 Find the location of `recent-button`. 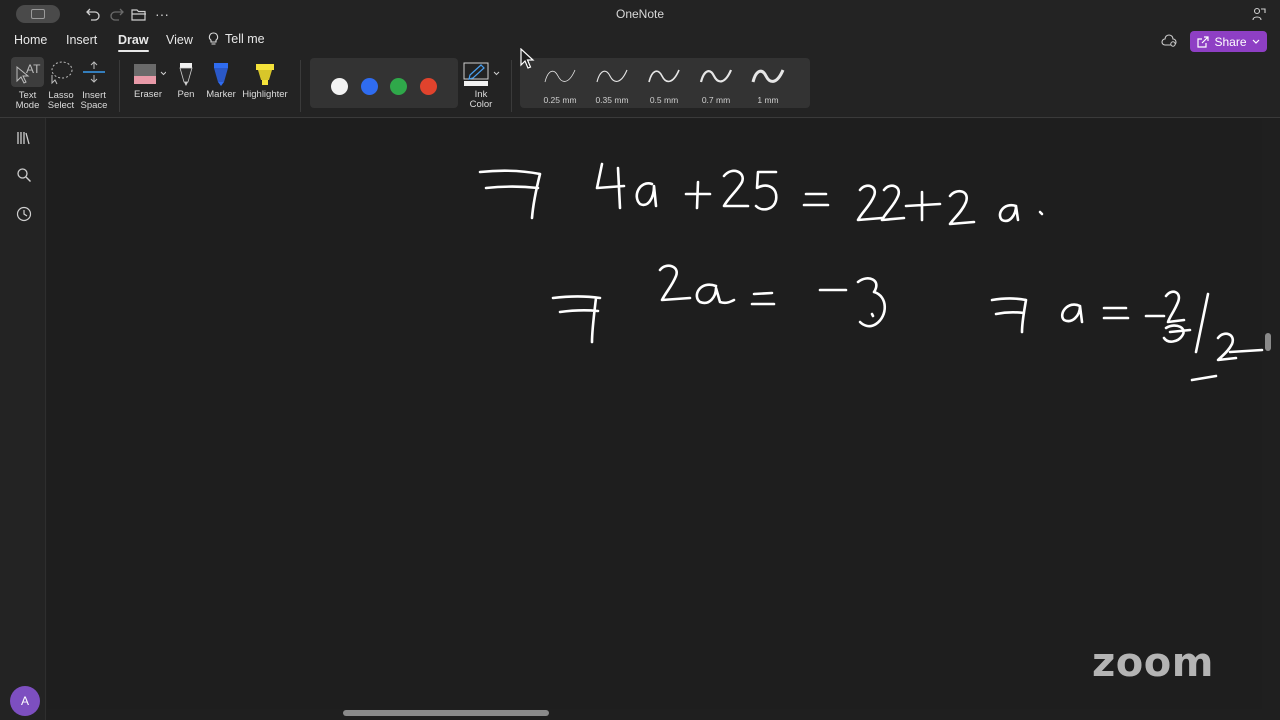

recent-button is located at coordinates (24, 214).